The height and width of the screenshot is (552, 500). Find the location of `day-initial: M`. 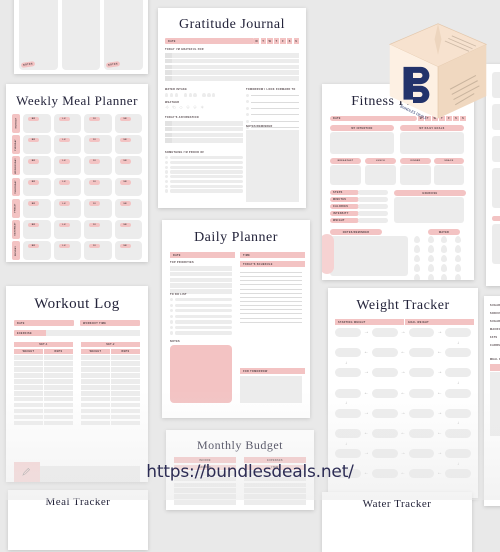

day-initial: M is located at coordinates (256, 41).